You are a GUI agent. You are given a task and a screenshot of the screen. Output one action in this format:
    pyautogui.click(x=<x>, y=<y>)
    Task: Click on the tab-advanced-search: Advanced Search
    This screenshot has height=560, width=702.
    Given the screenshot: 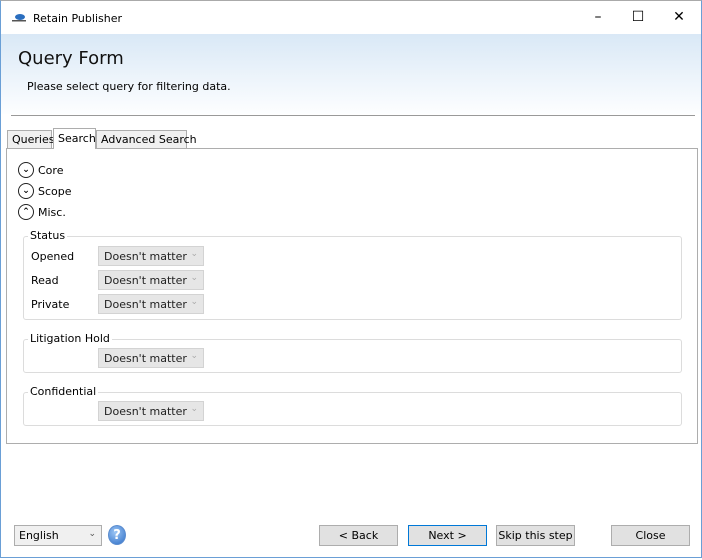 What is the action you would take?
    pyautogui.click(x=146, y=139)
    